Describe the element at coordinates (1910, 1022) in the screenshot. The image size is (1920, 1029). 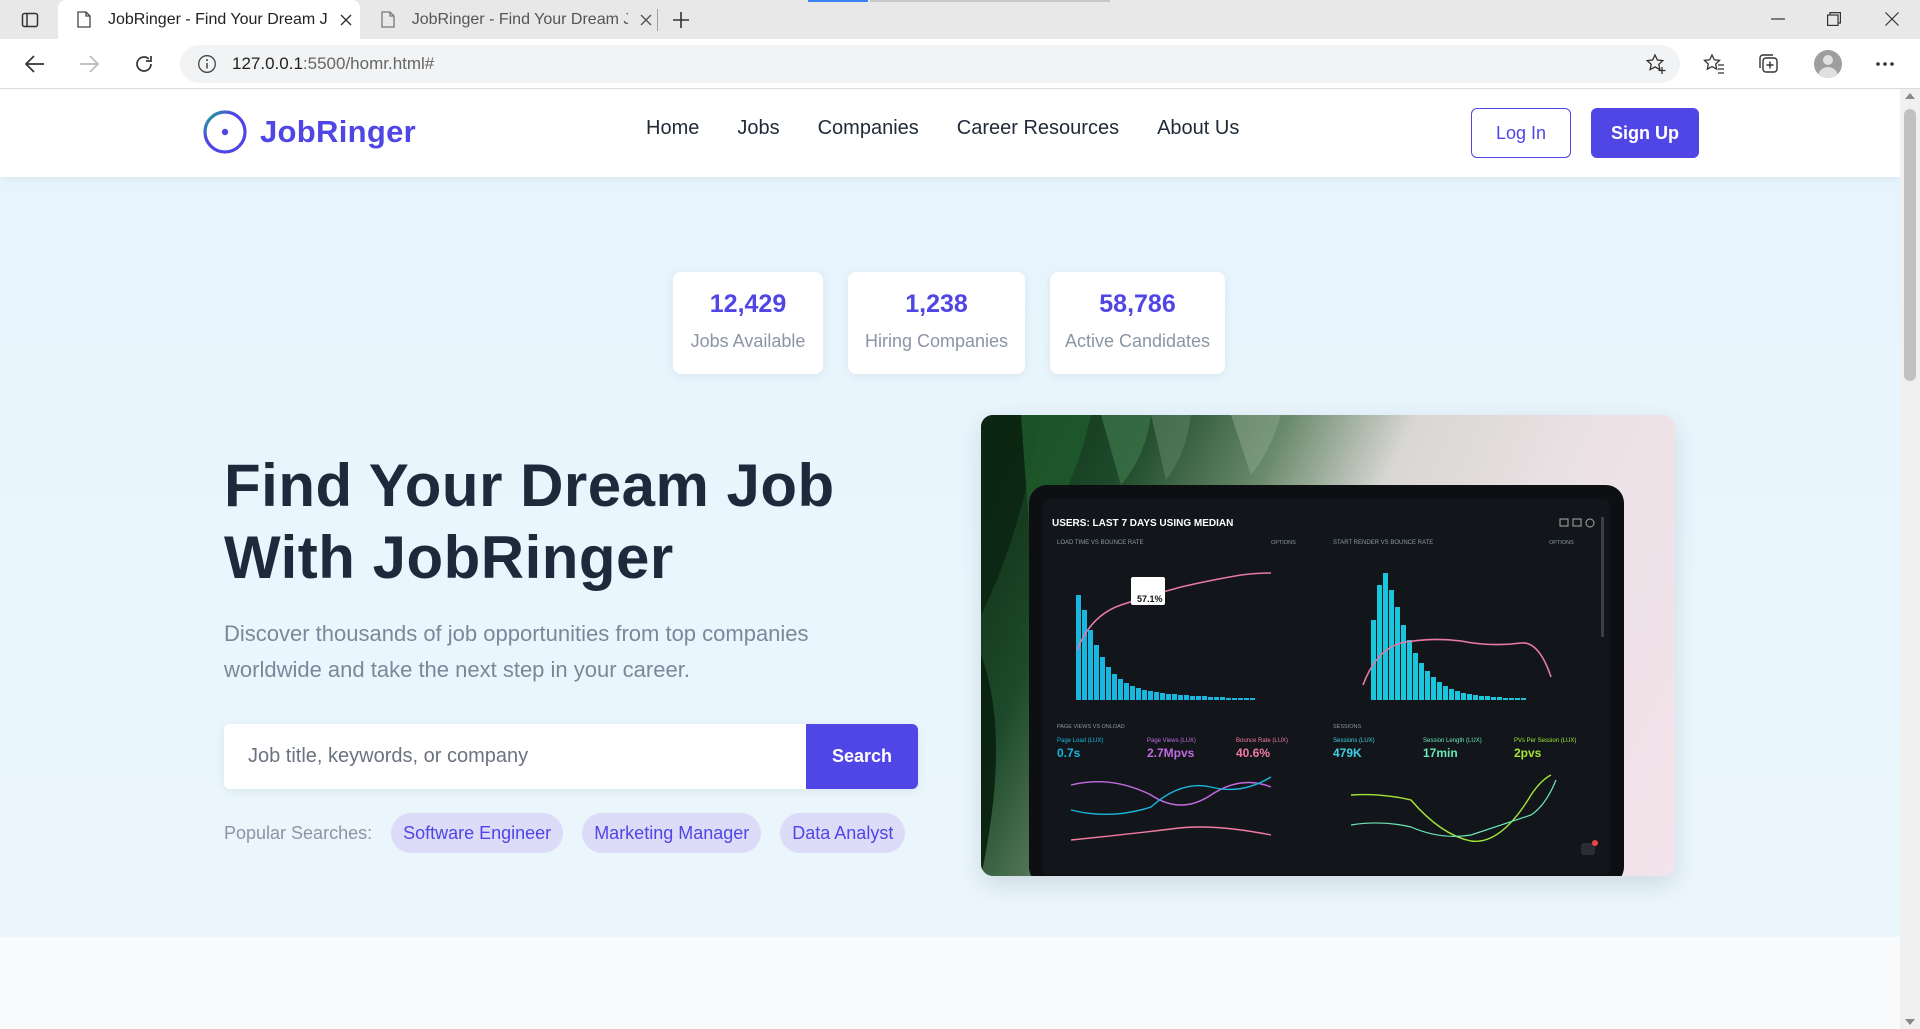
I see `scroll-down-arrow-icon` at that location.